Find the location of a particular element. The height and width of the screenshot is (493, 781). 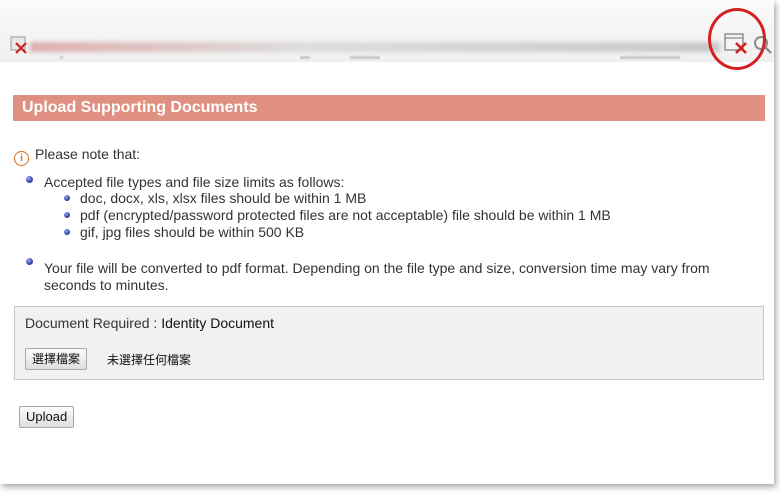

document-required-label: Document Required : Identity Document is located at coordinates (149, 323).